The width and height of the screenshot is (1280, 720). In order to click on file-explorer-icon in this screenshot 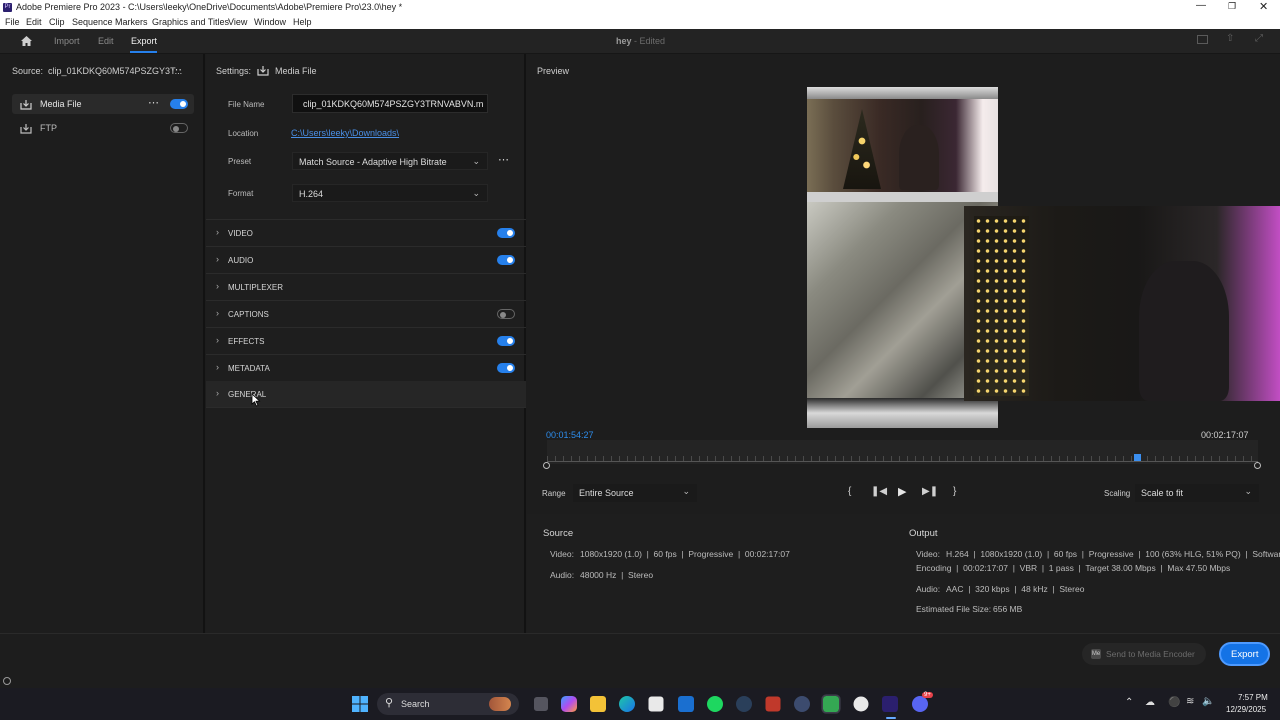, I will do `click(598, 704)`.